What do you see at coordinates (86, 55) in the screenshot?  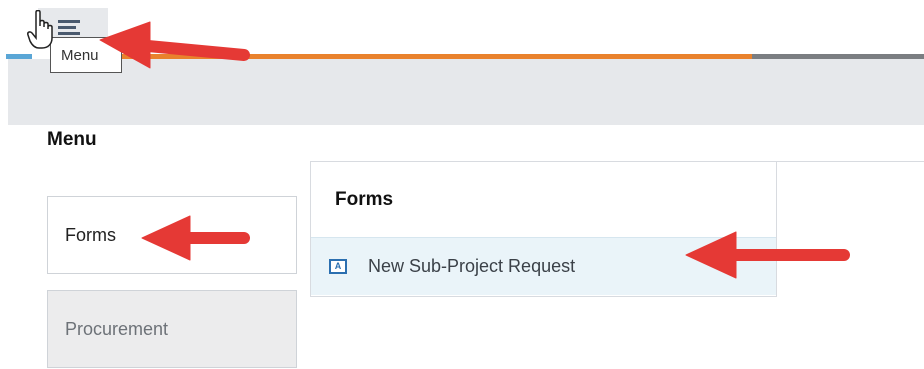 I see `menu-tooltip: Menu` at bounding box center [86, 55].